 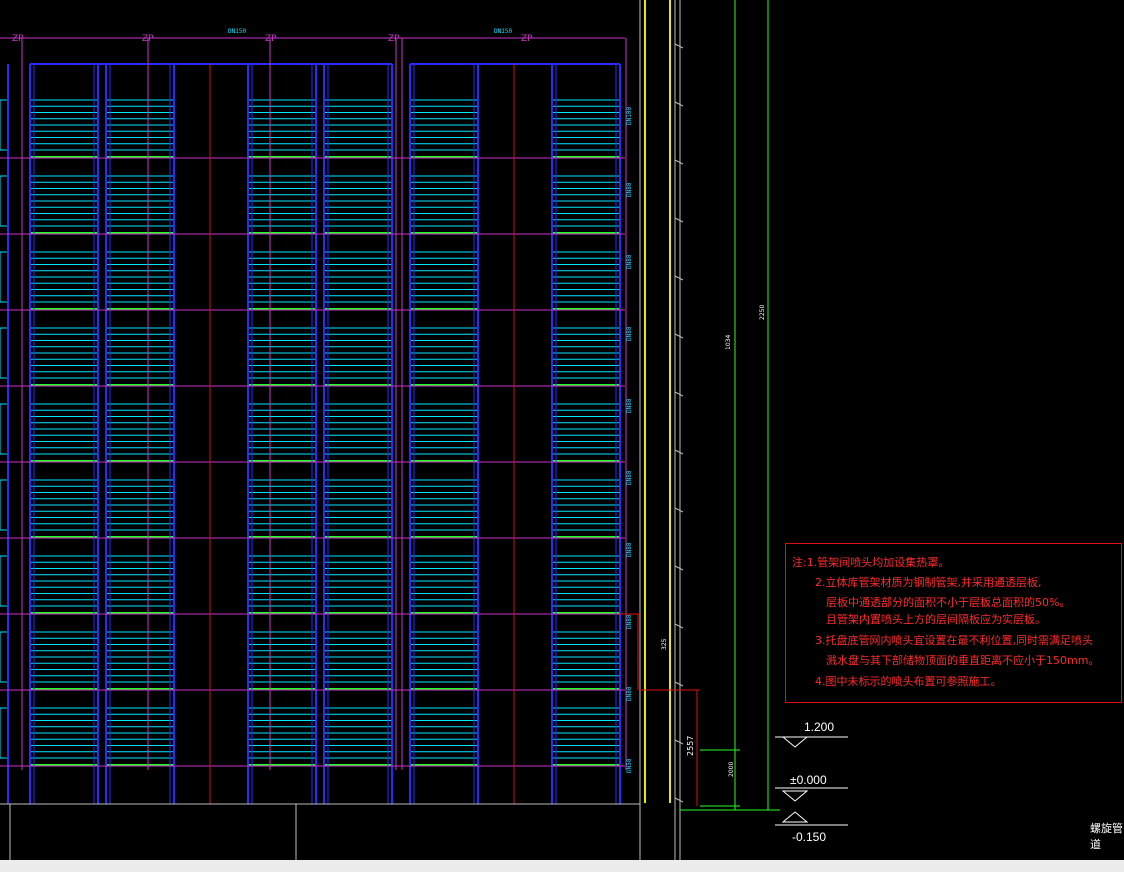 What do you see at coordinates (762, 312) in the screenshot?
I see `dimension-value: 2250` at bounding box center [762, 312].